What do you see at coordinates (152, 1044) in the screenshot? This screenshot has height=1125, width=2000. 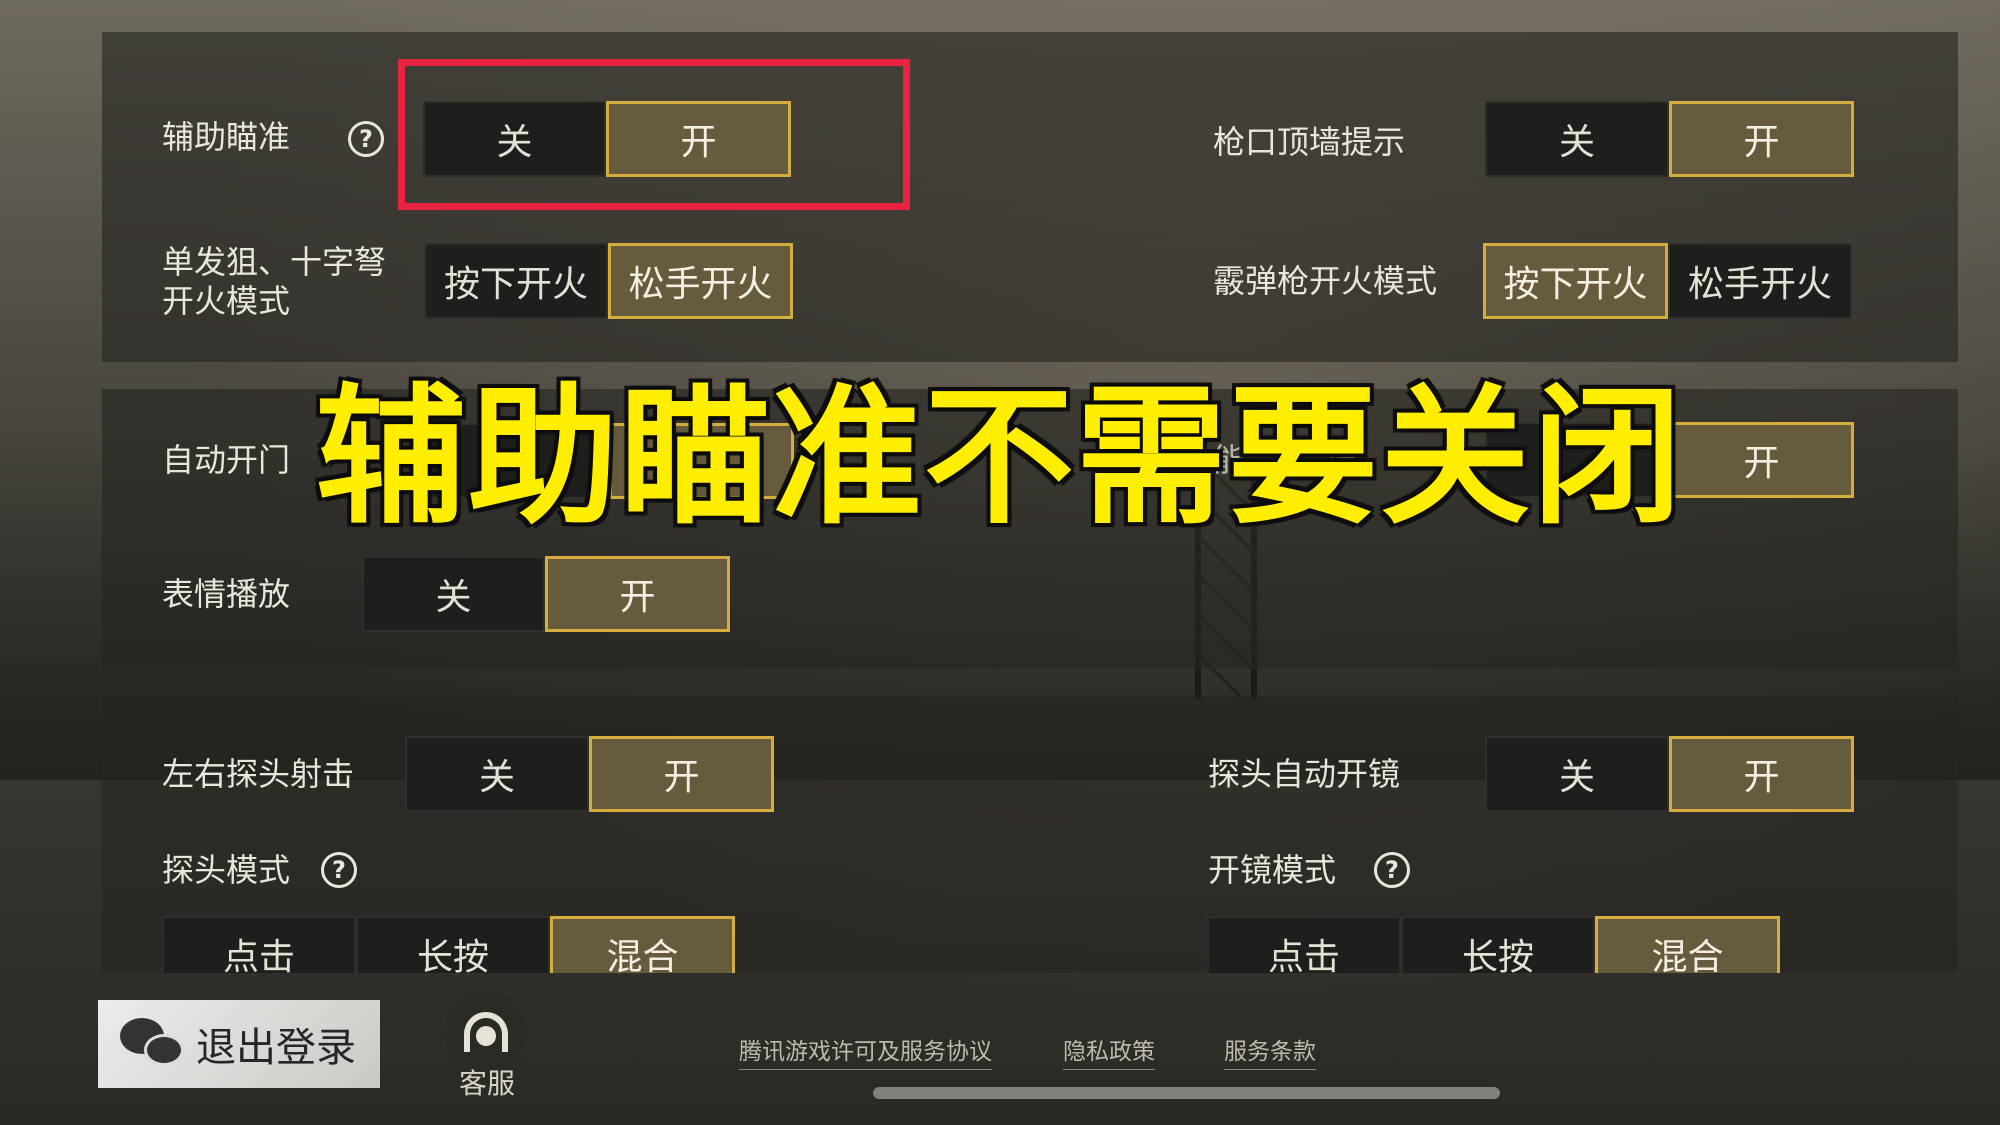 I see `wechat-icon` at bounding box center [152, 1044].